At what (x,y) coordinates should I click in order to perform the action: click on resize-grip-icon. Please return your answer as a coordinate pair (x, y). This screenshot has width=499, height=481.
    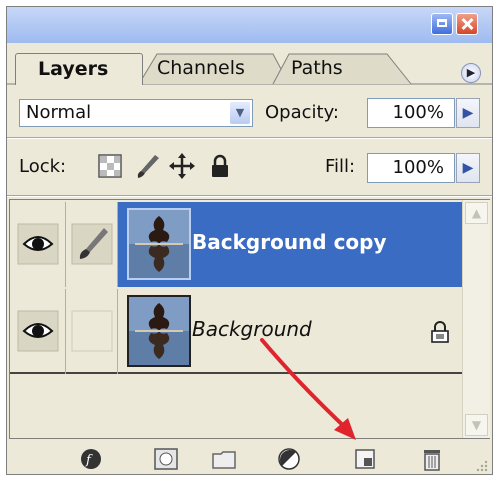
    Looking at the image, I should click on (481, 465).